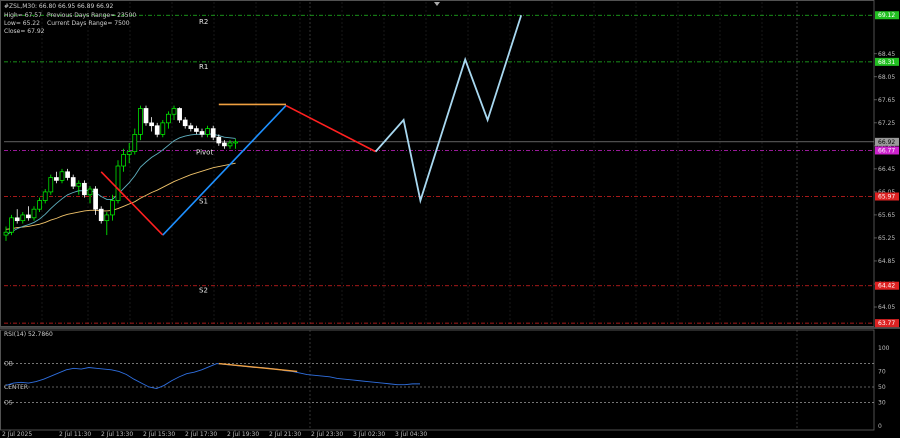 The image size is (900, 438). What do you see at coordinates (886, 62) in the screenshot?
I see `level-price-label: 68.31` at bounding box center [886, 62].